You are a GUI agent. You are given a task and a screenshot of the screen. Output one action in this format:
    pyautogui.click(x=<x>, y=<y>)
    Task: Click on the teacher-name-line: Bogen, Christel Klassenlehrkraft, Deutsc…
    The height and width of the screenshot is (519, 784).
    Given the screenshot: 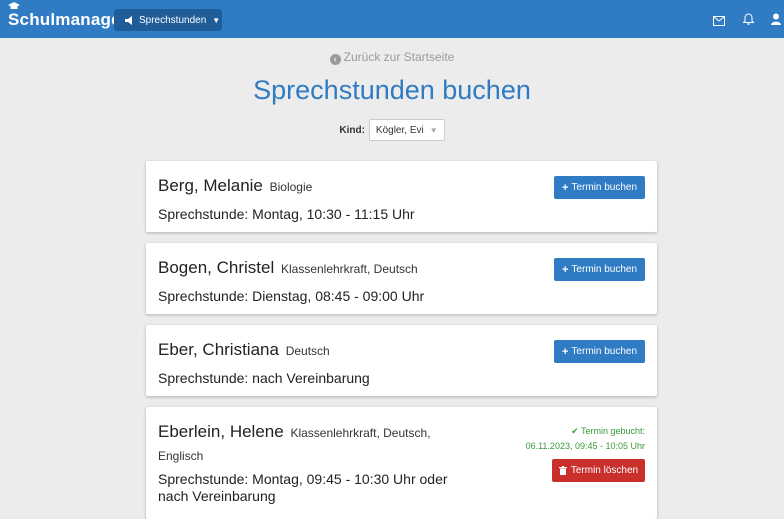 What is the action you would take?
    pyautogui.click(x=288, y=268)
    